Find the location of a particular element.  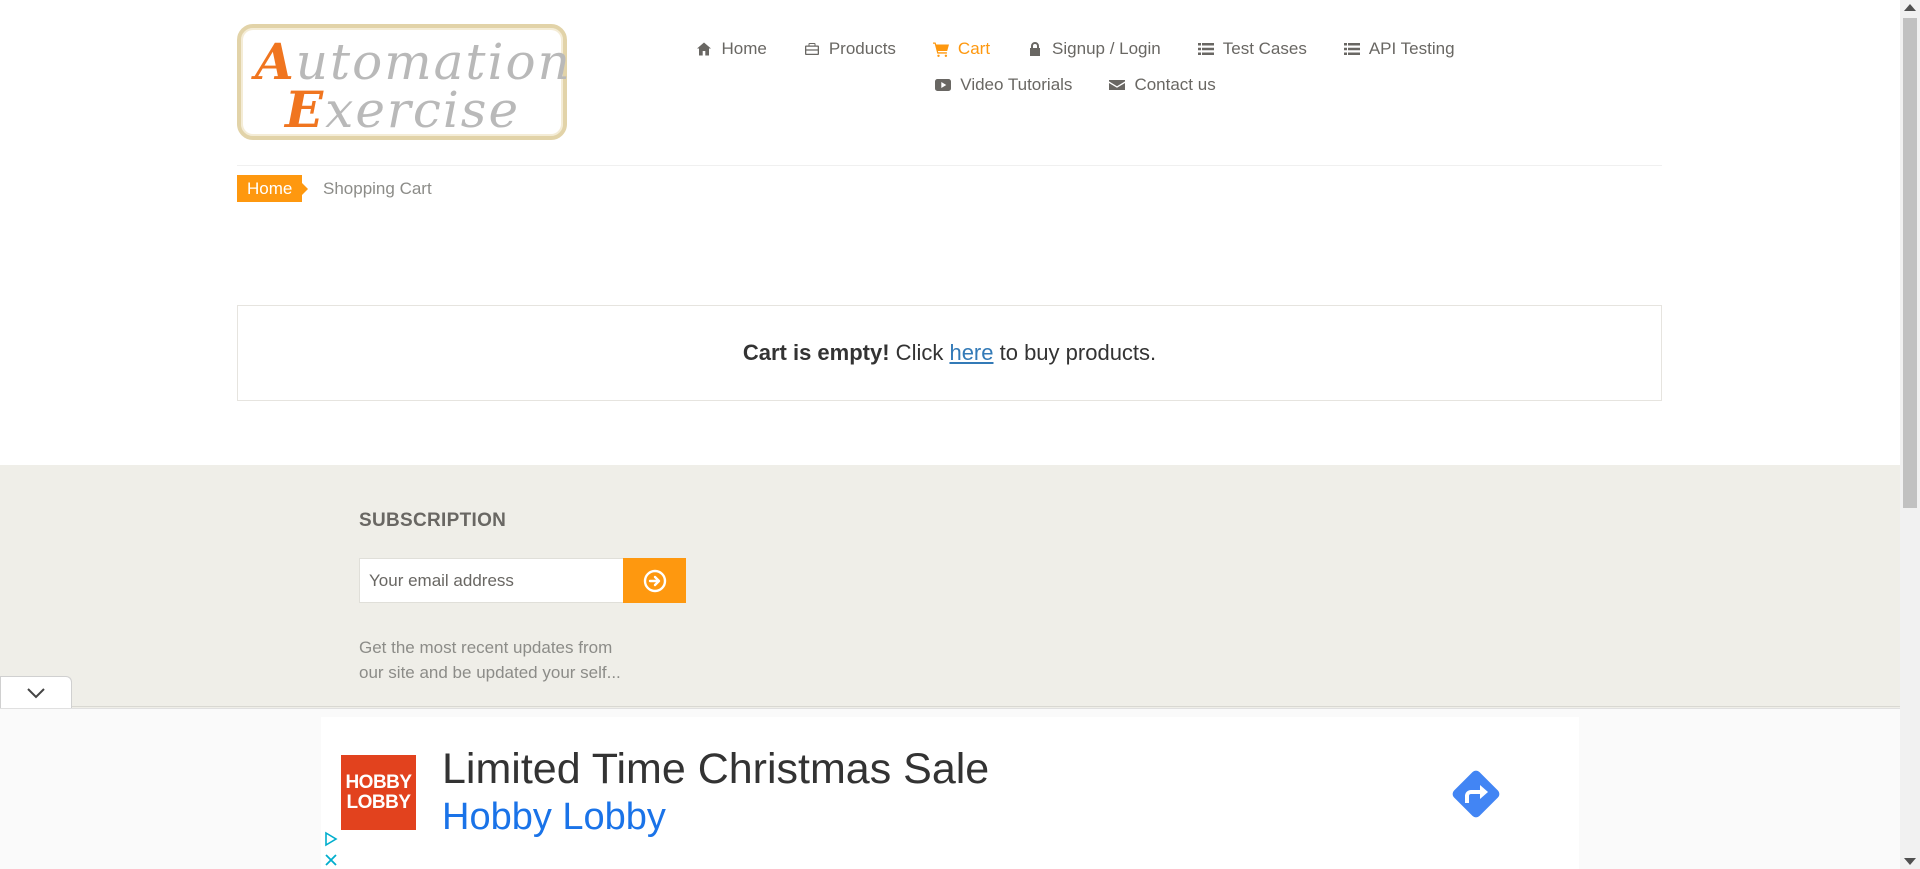

directions-arrow-icon is located at coordinates (1476, 794).